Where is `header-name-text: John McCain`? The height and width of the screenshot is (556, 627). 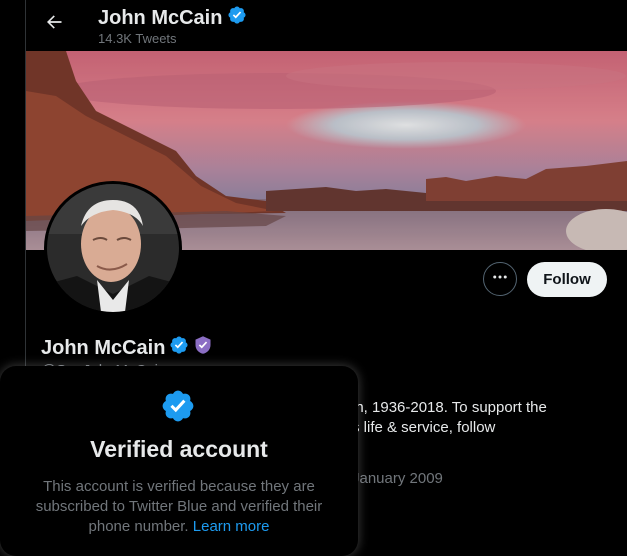 header-name-text: John McCain is located at coordinates (160, 17).